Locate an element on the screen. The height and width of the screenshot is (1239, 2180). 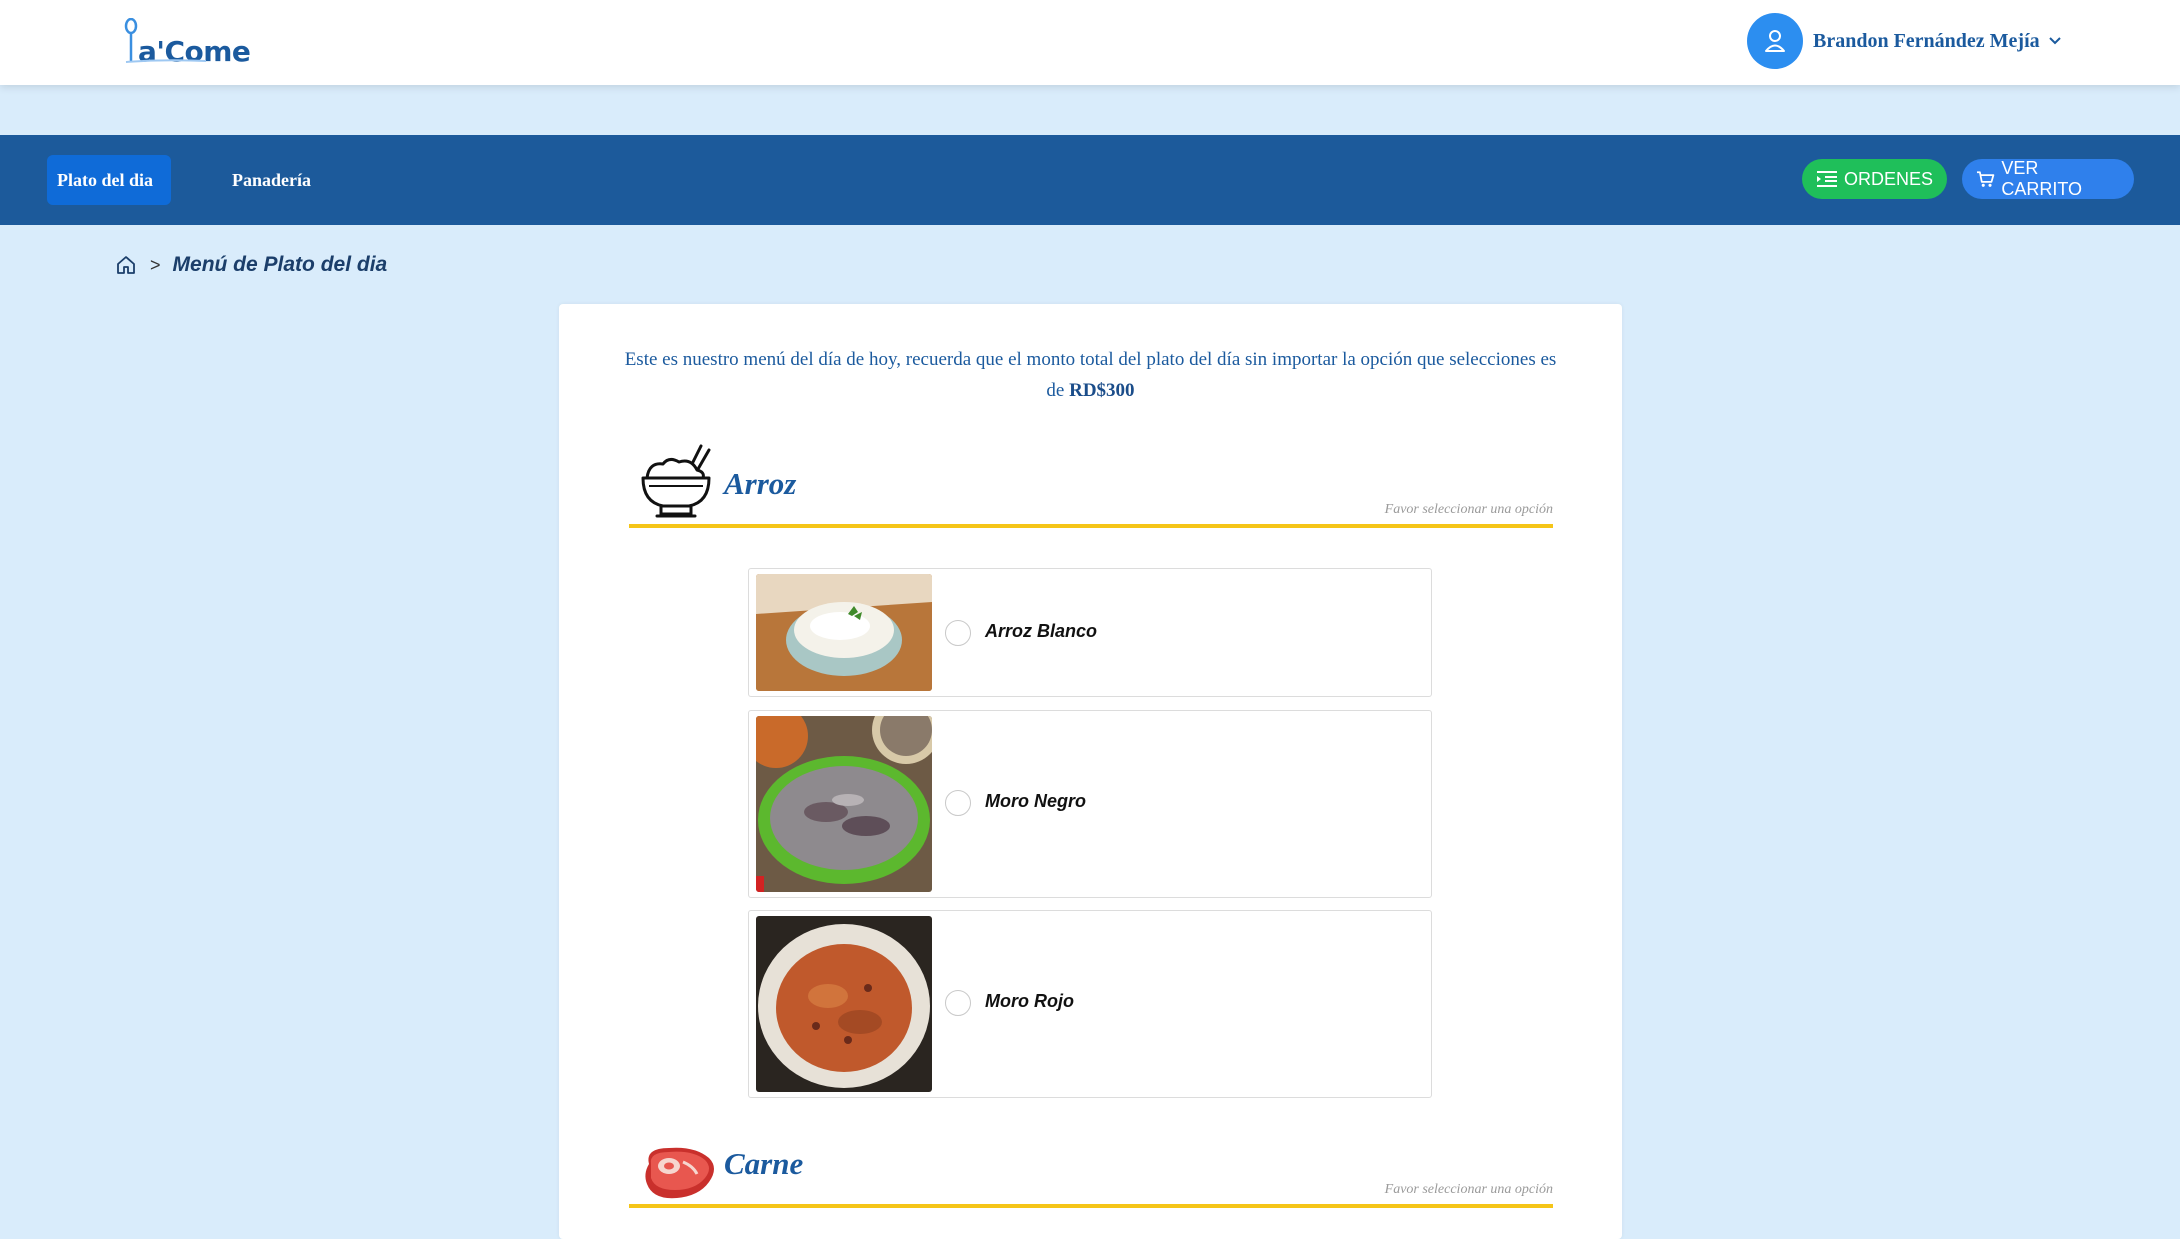
intro-price: RD$300 is located at coordinates (1102, 390).